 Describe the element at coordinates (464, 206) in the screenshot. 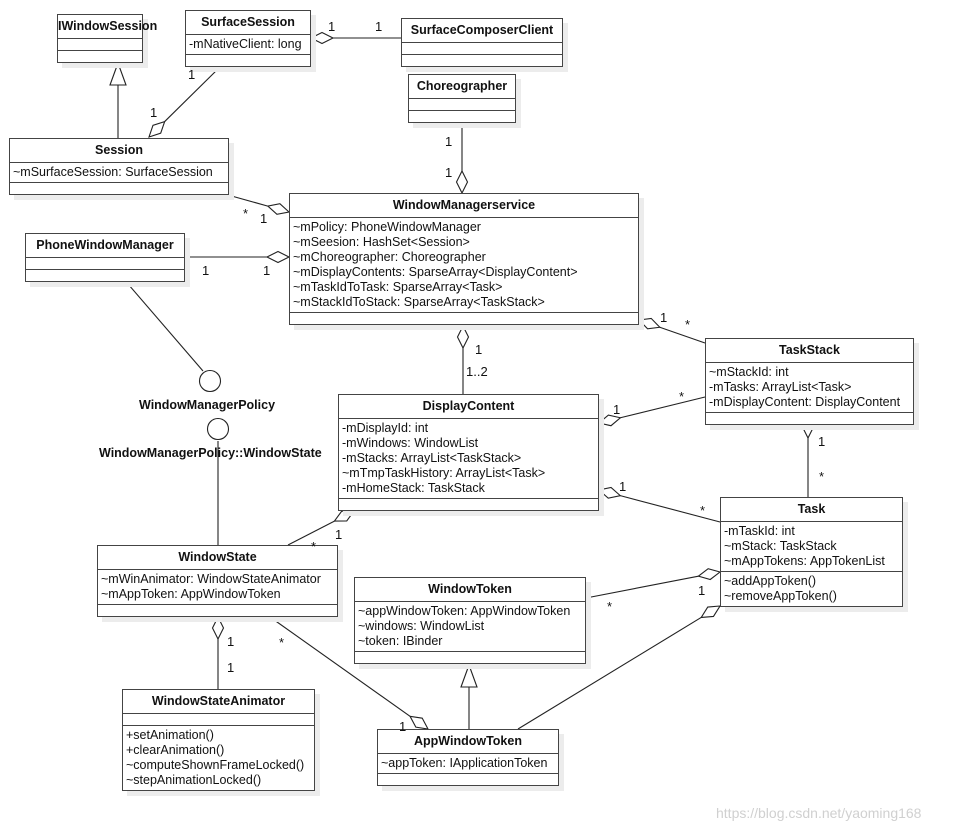

I see `class-name: WindowManagerservice` at that location.